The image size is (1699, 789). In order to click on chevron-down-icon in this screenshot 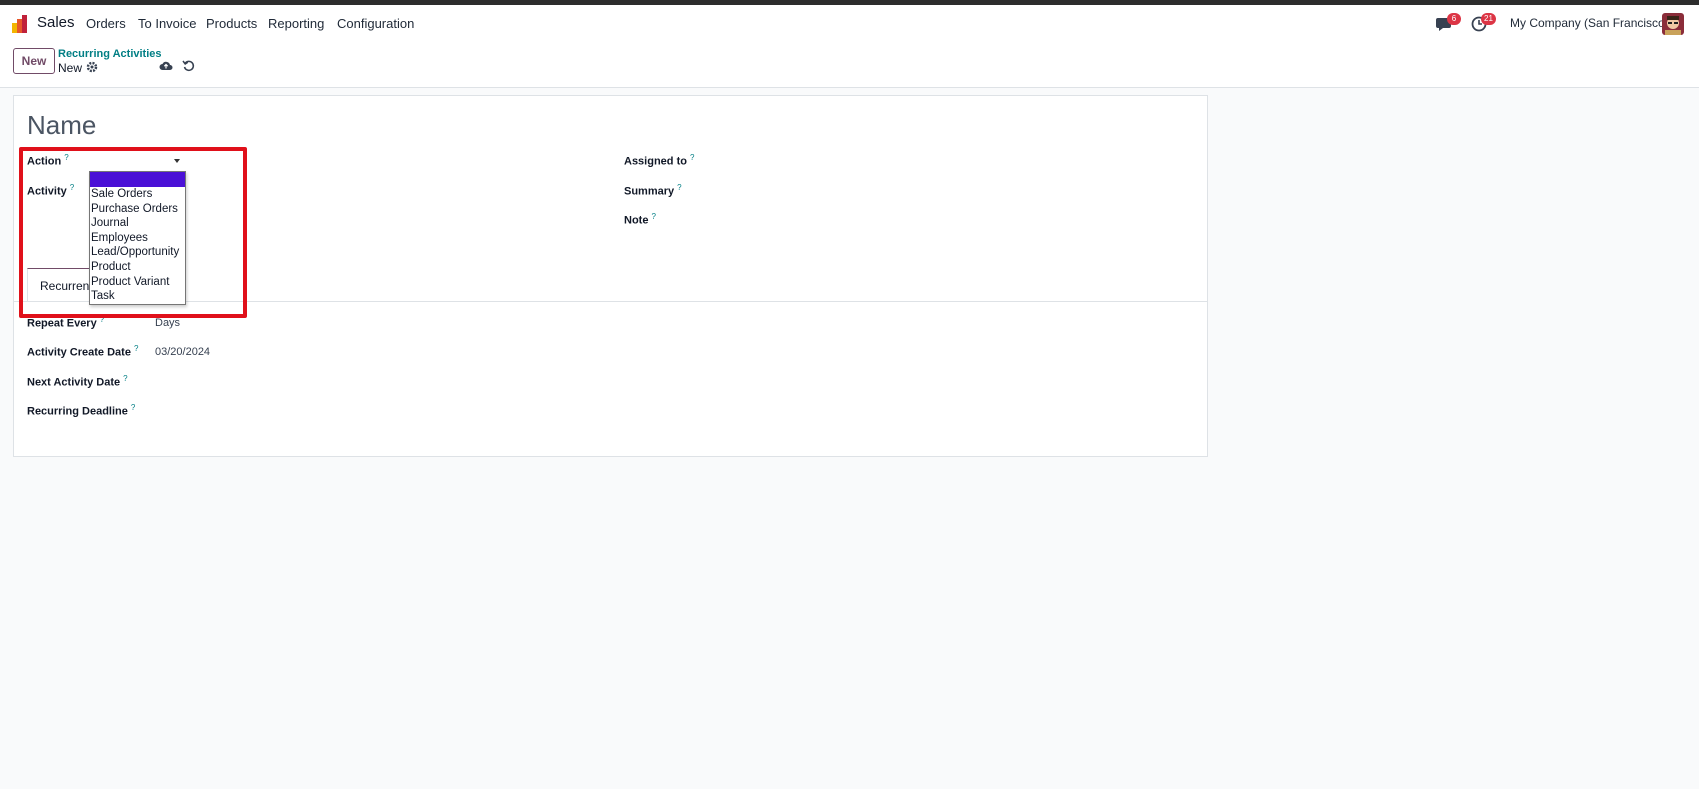, I will do `click(177, 161)`.